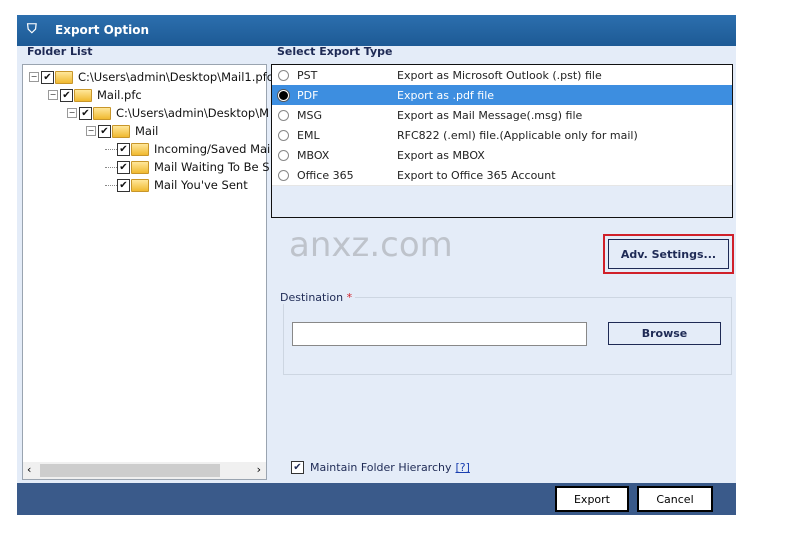 This screenshot has width=795, height=537. Describe the element at coordinates (95, 95) in the screenshot. I see `tree-node: − ✔ Mail.pfc` at that location.